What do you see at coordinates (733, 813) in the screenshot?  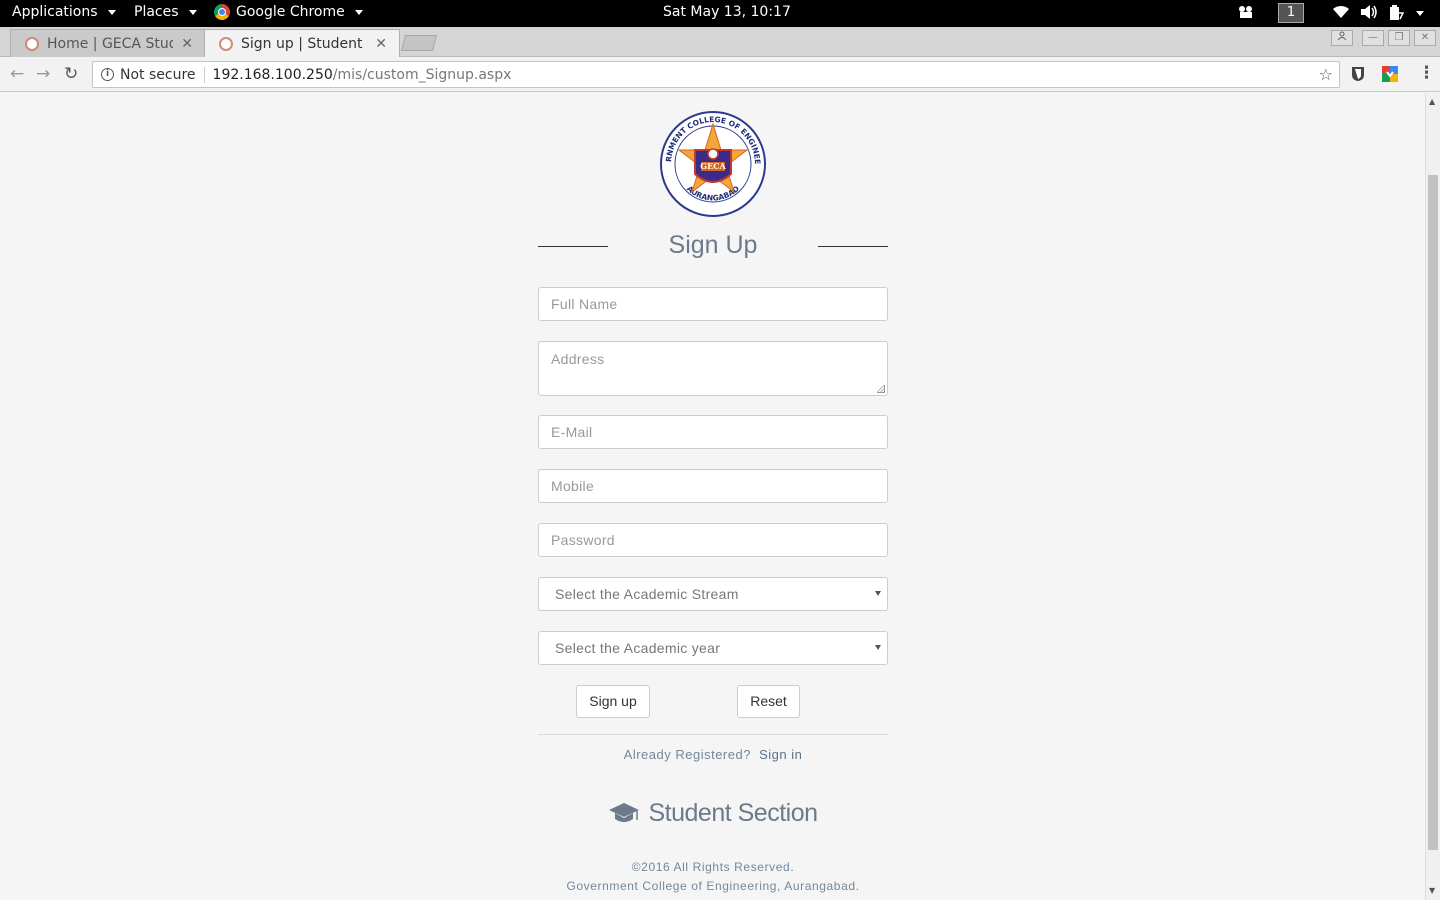 I see `student-section-title: Student Section` at bounding box center [733, 813].